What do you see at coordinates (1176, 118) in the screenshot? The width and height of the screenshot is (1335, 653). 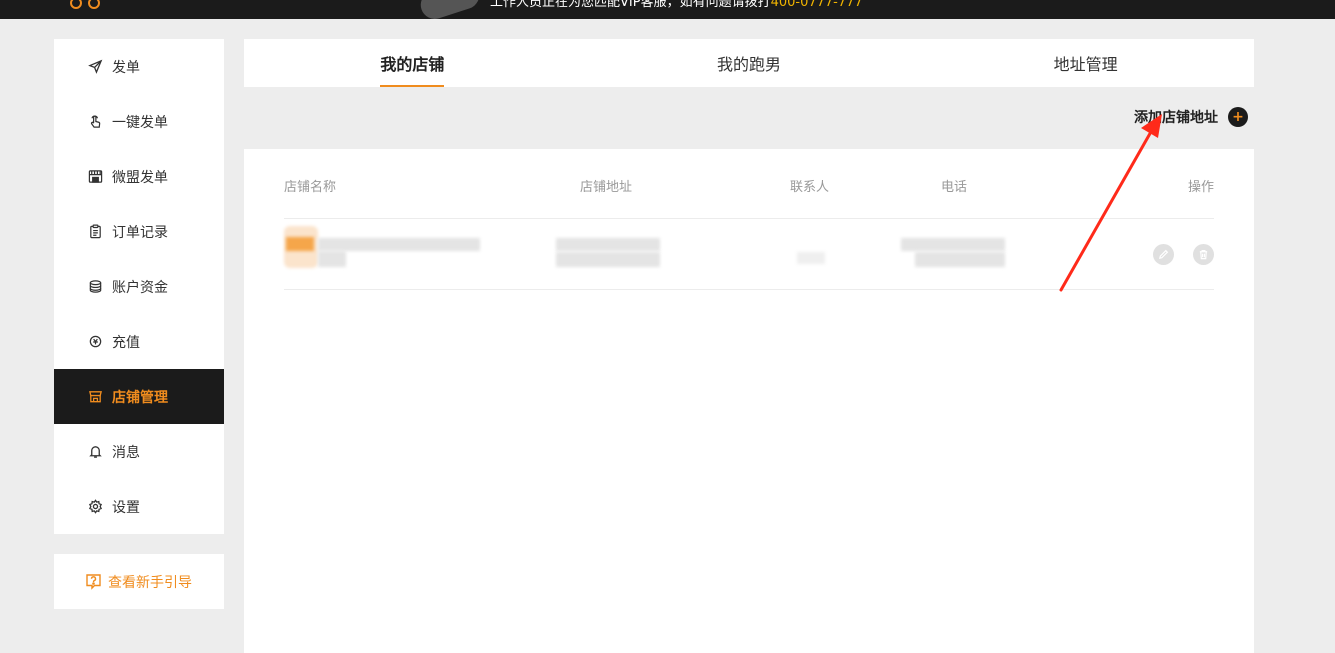 I see `add-store-label: 添加店铺地址` at bounding box center [1176, 118].